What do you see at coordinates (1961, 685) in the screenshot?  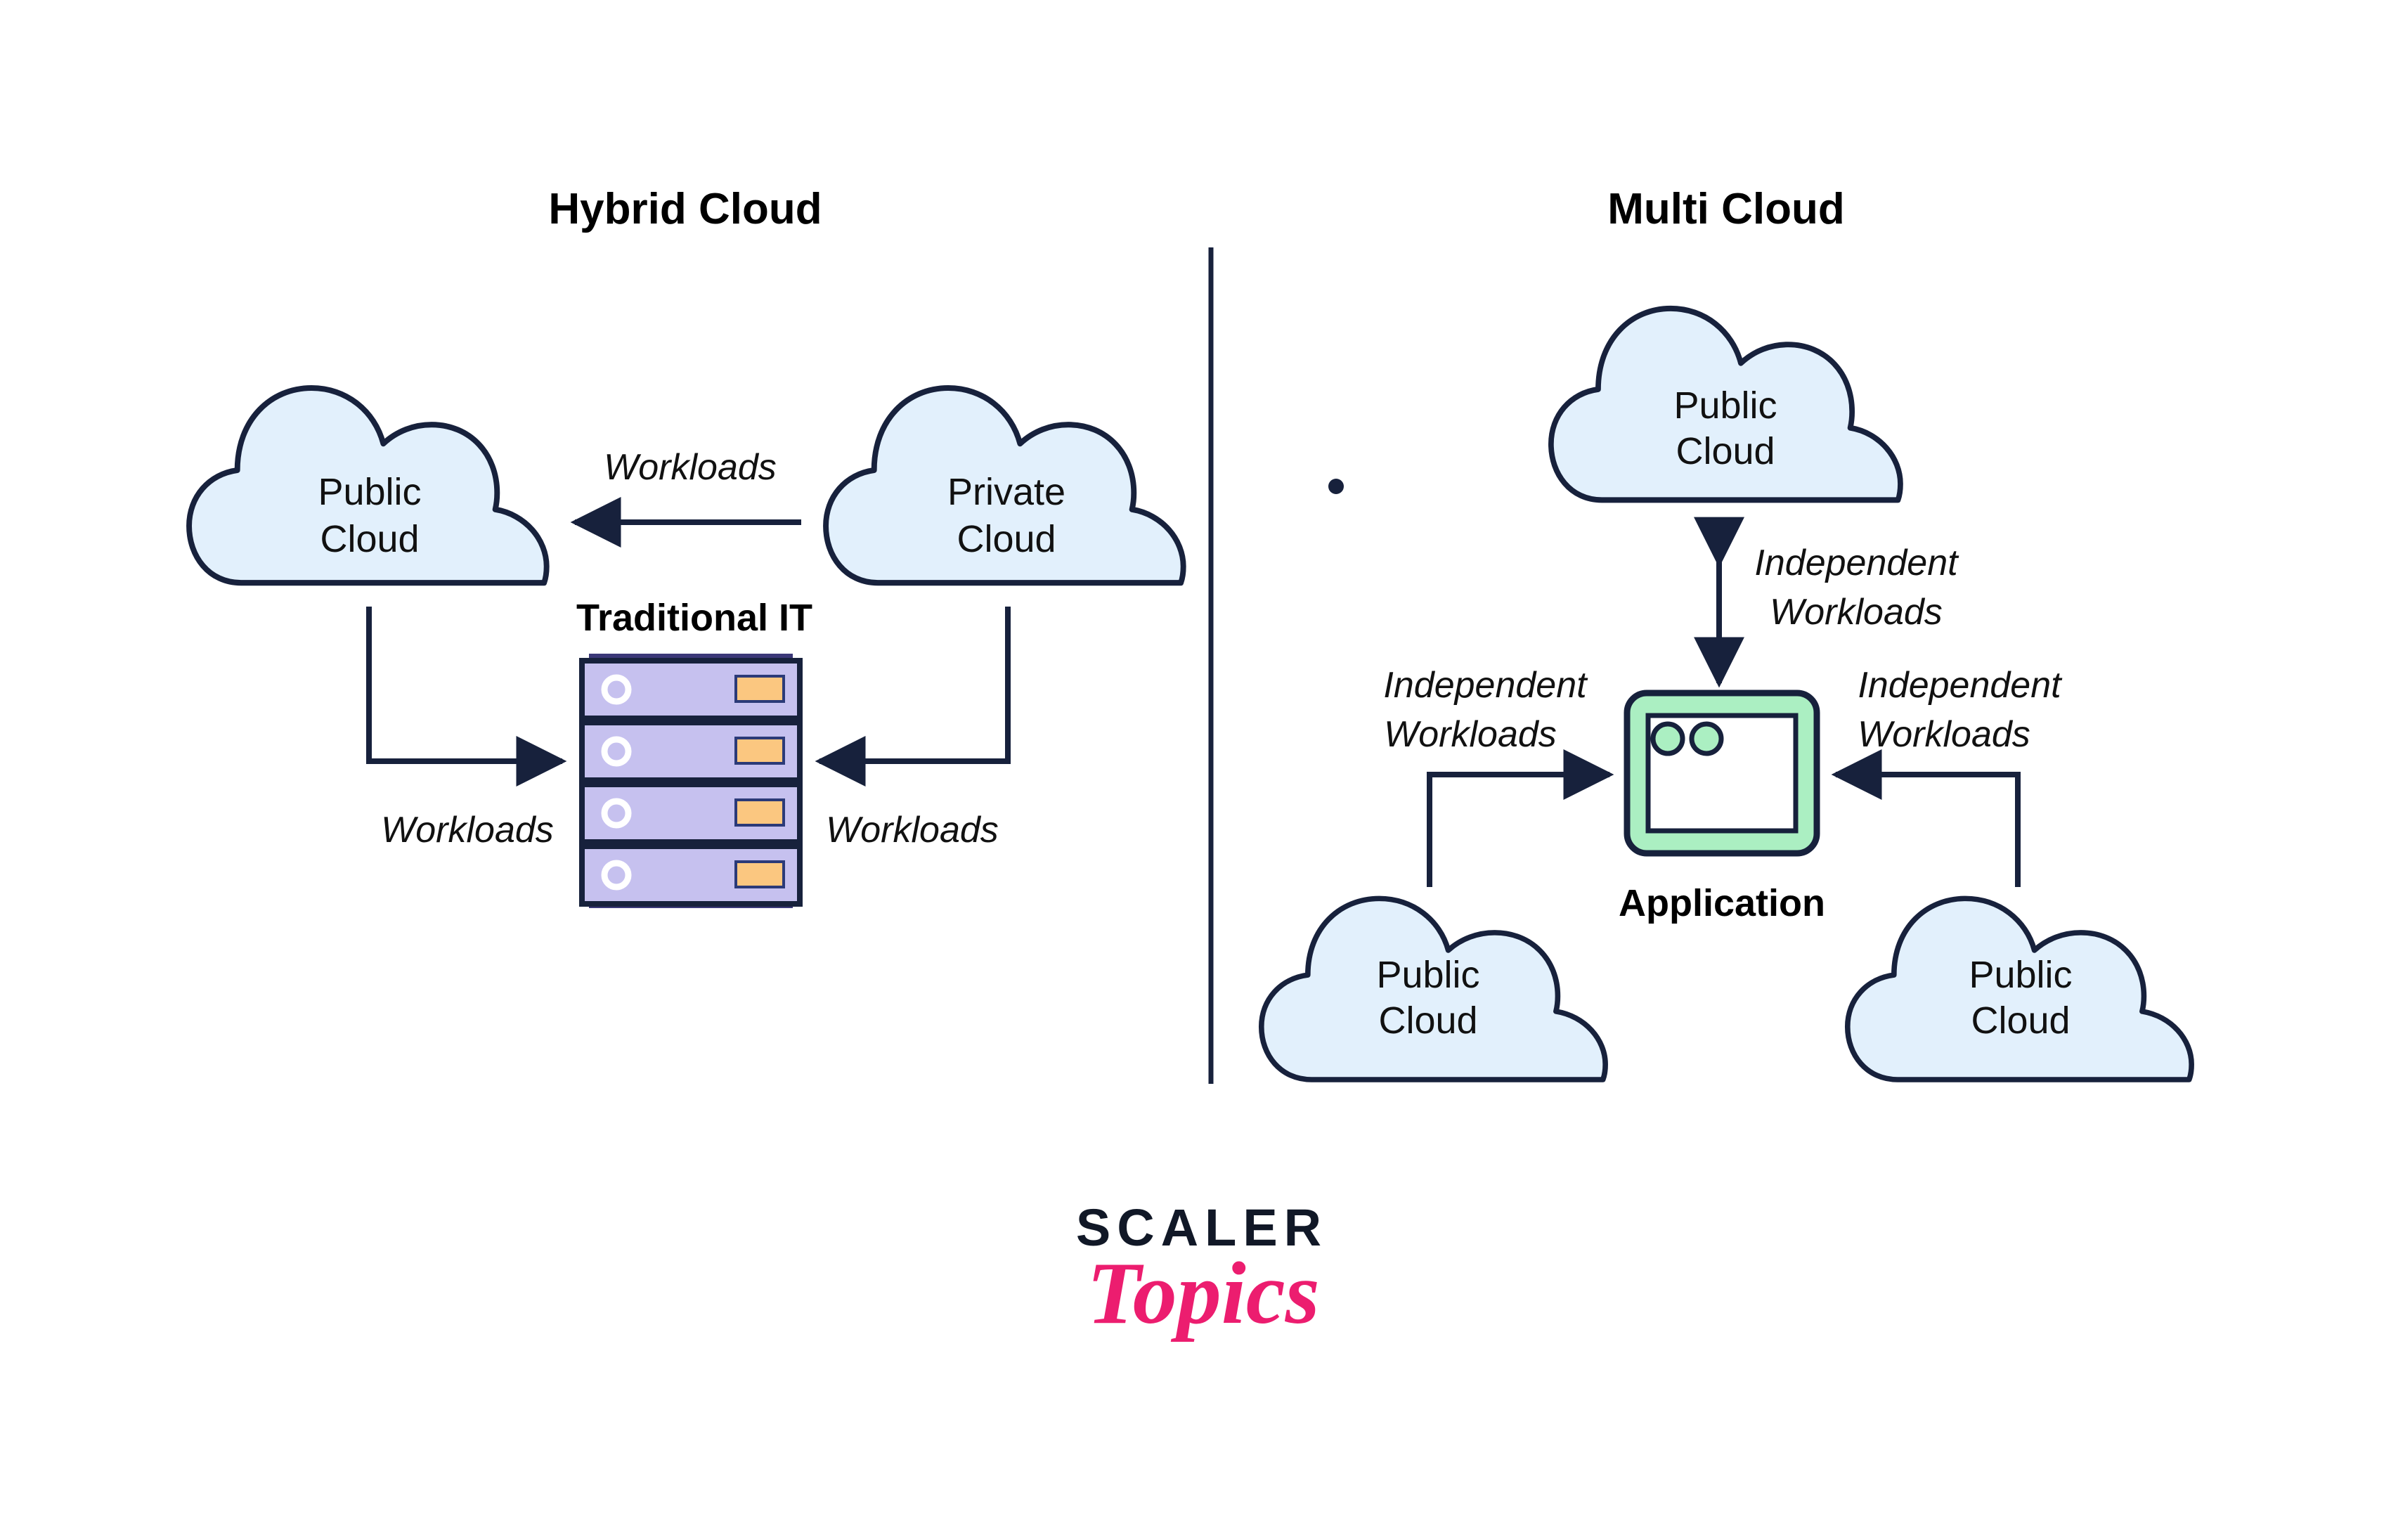 I see `edge-label-right-line1: Independent` at bounding box center [1961, 685].